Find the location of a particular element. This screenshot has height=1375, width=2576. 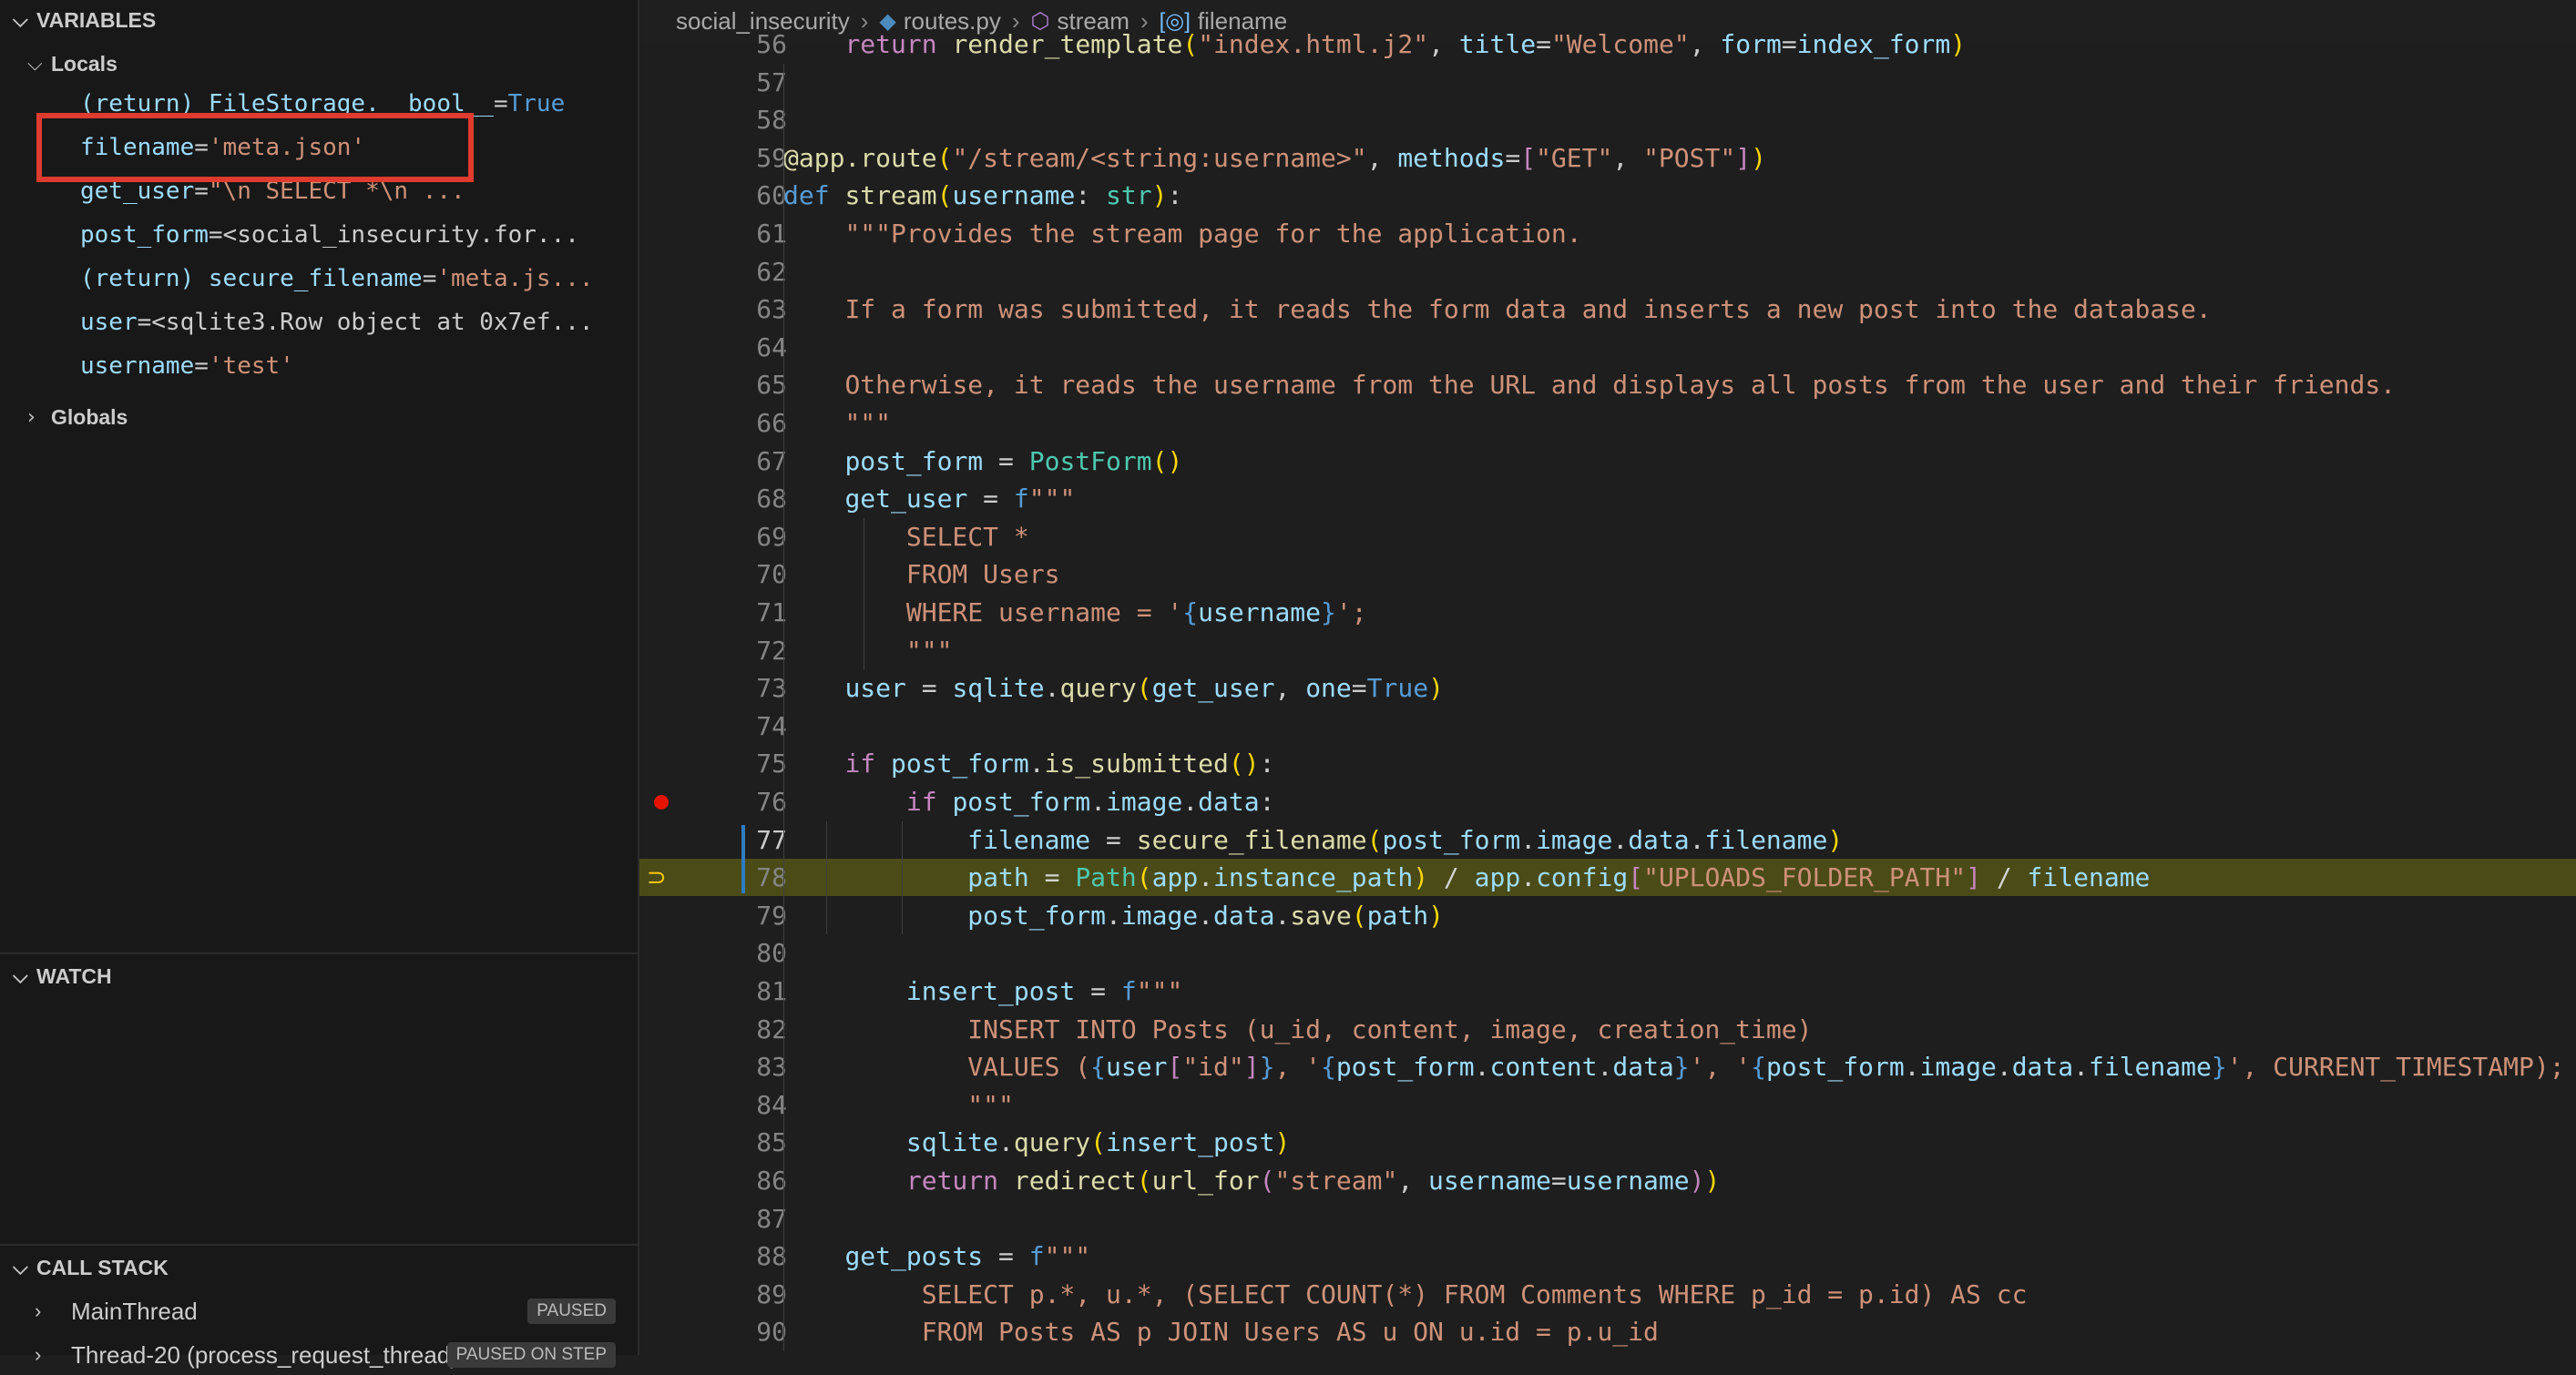

code-text: def stream(username: str): is located at coordinates (982, 195).